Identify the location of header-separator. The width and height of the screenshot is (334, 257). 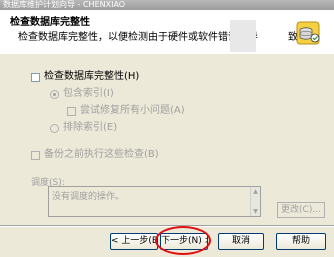
(167, 53).